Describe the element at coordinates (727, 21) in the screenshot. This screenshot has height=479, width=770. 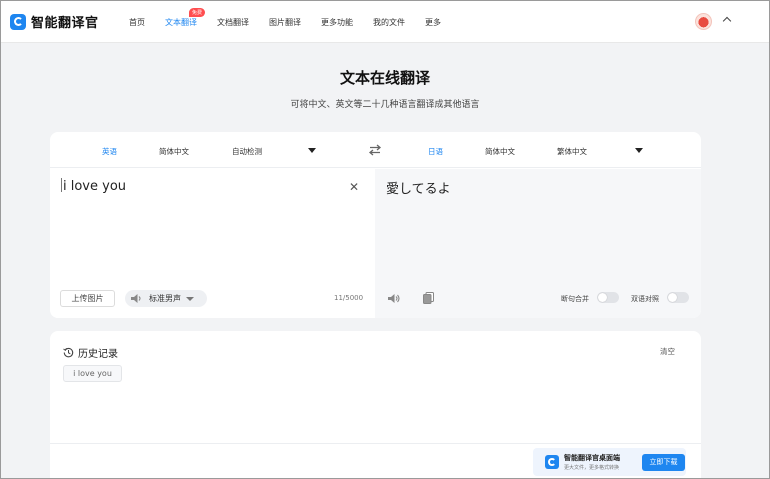
I see `chevron-up-icon` at that location.